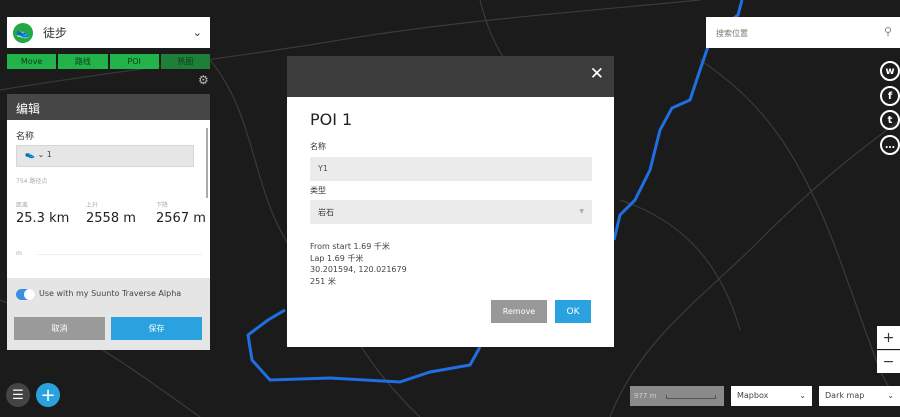  What do you see at coordinates (771, 396) in the screenshot?
I see `map-provider-select: Mapbox ⌄` at bounding box center [771, 396].